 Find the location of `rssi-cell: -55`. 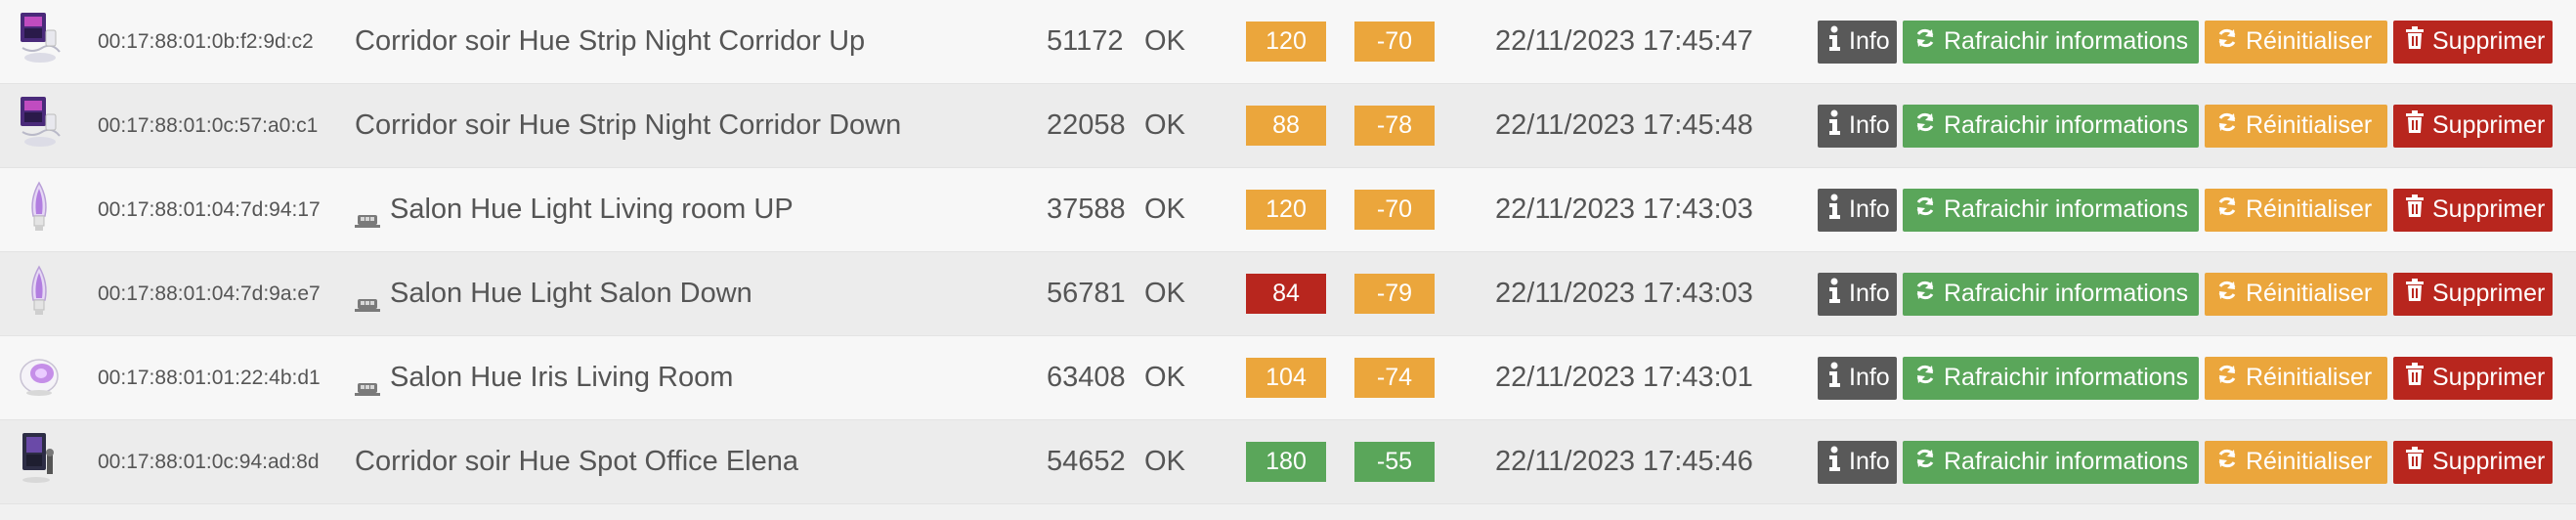

rssi-cell: -55 is located at coordinates (1395, 461).